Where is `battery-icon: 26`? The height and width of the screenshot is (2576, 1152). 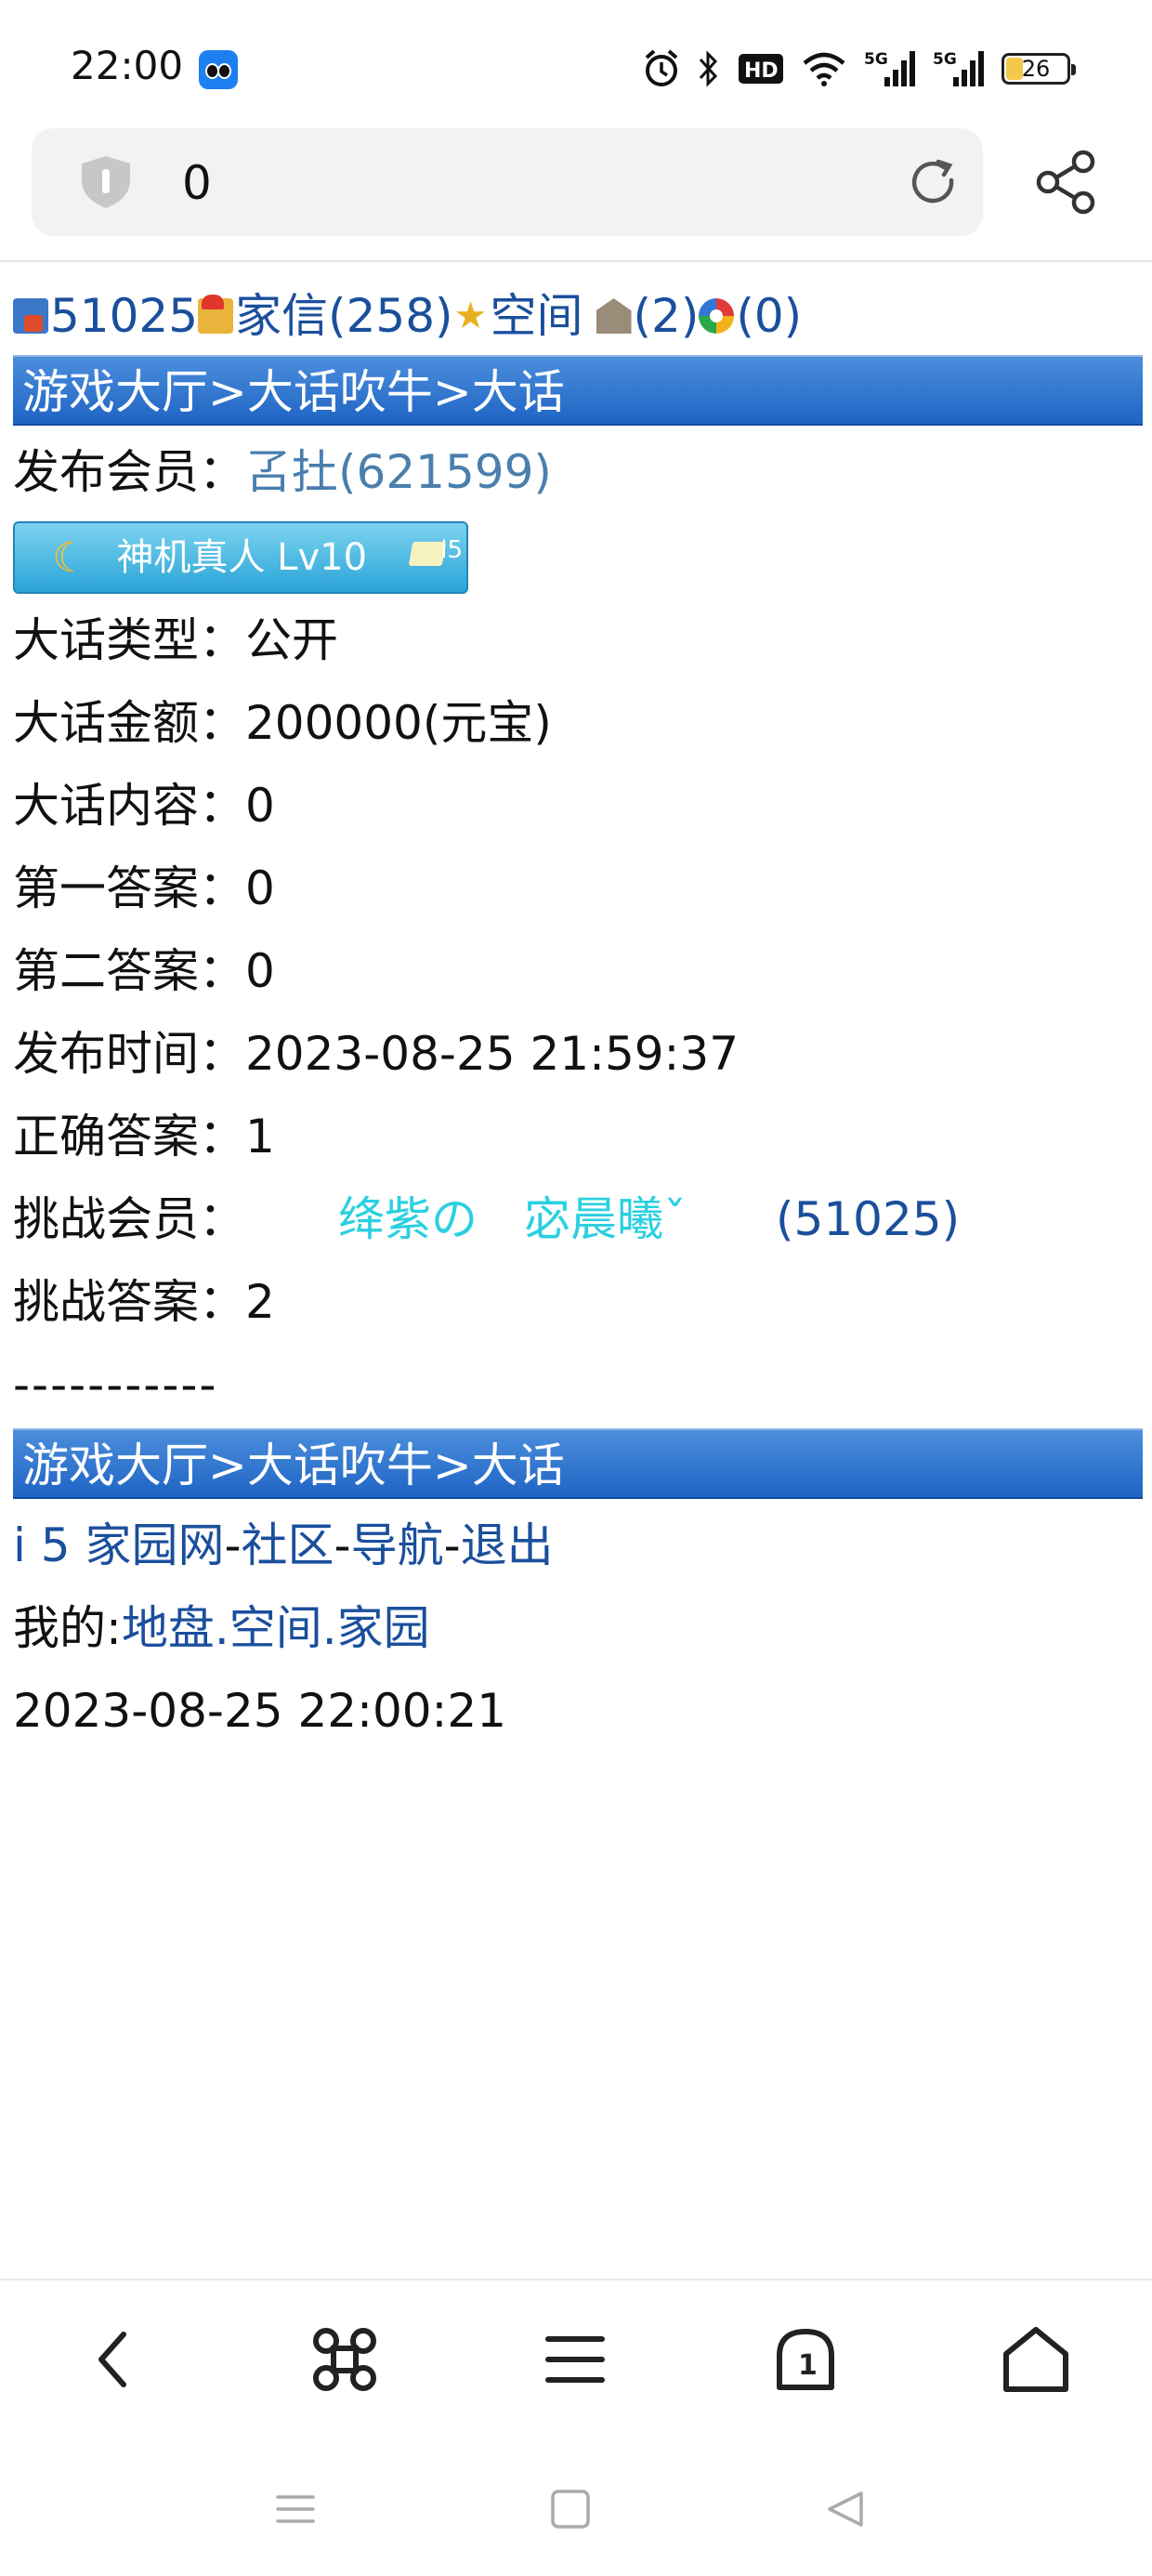 battery-icon: 26 is located at coordinates (1038, 69).